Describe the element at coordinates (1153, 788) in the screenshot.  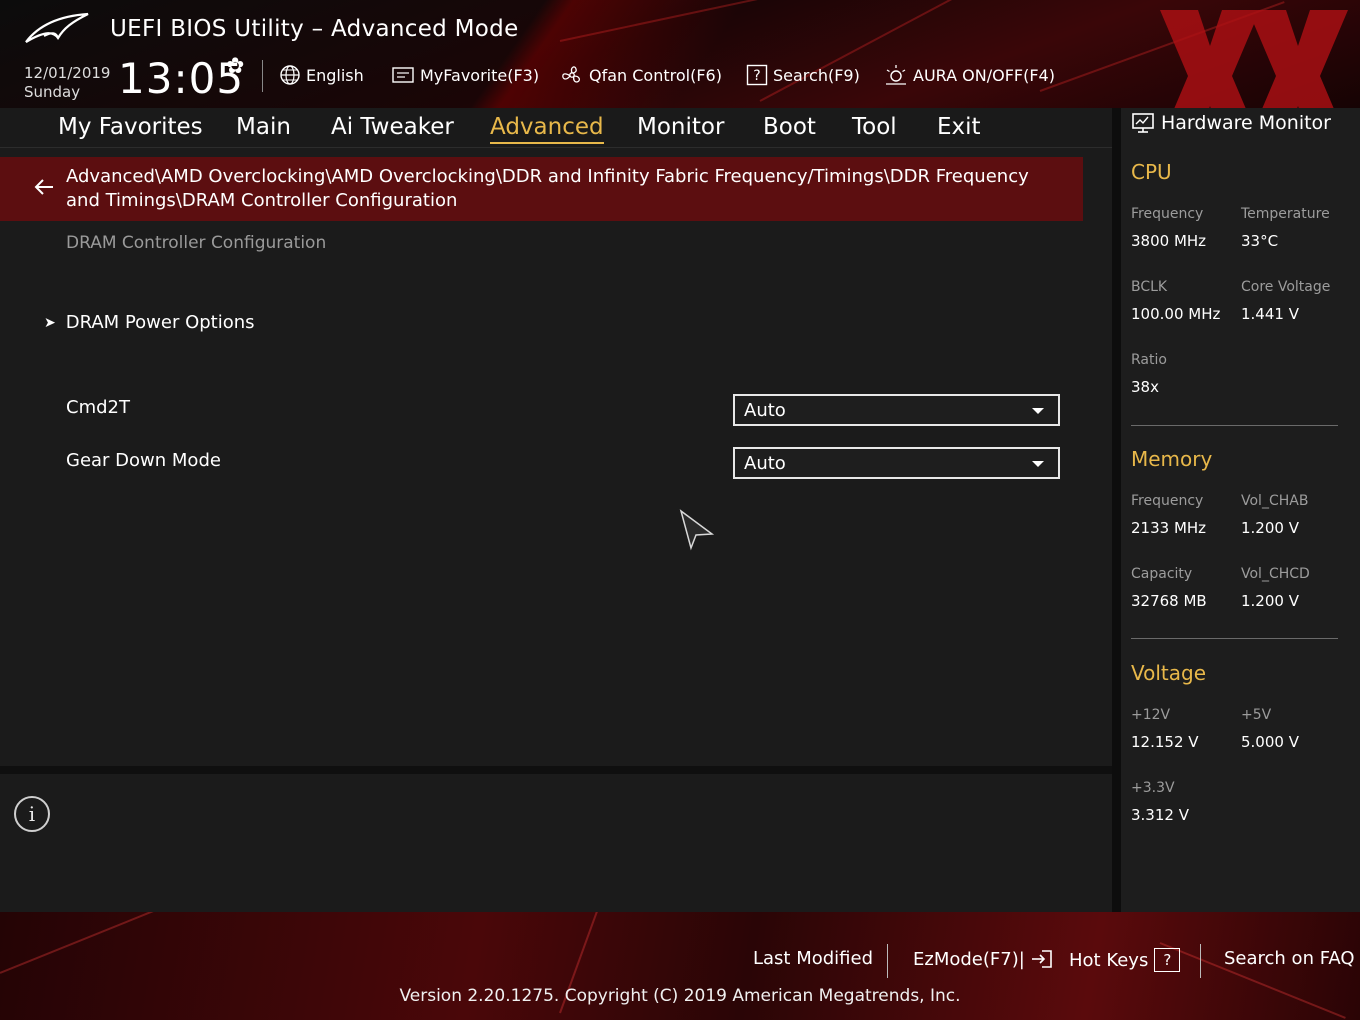
I see `hw-3v3-label: +3.3V` at that location.